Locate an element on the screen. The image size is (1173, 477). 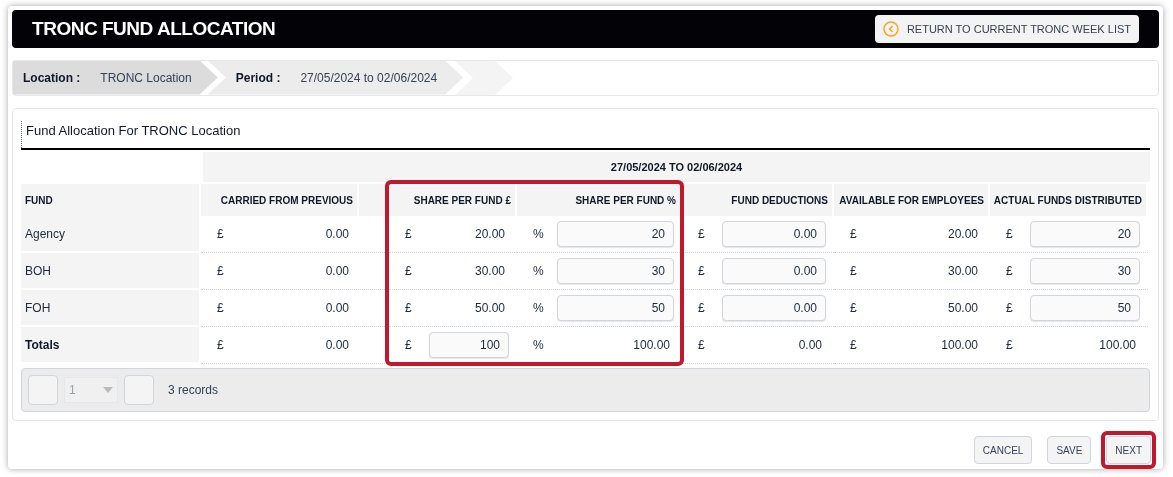
column-header: FUND is located at coordinates (110, 200).